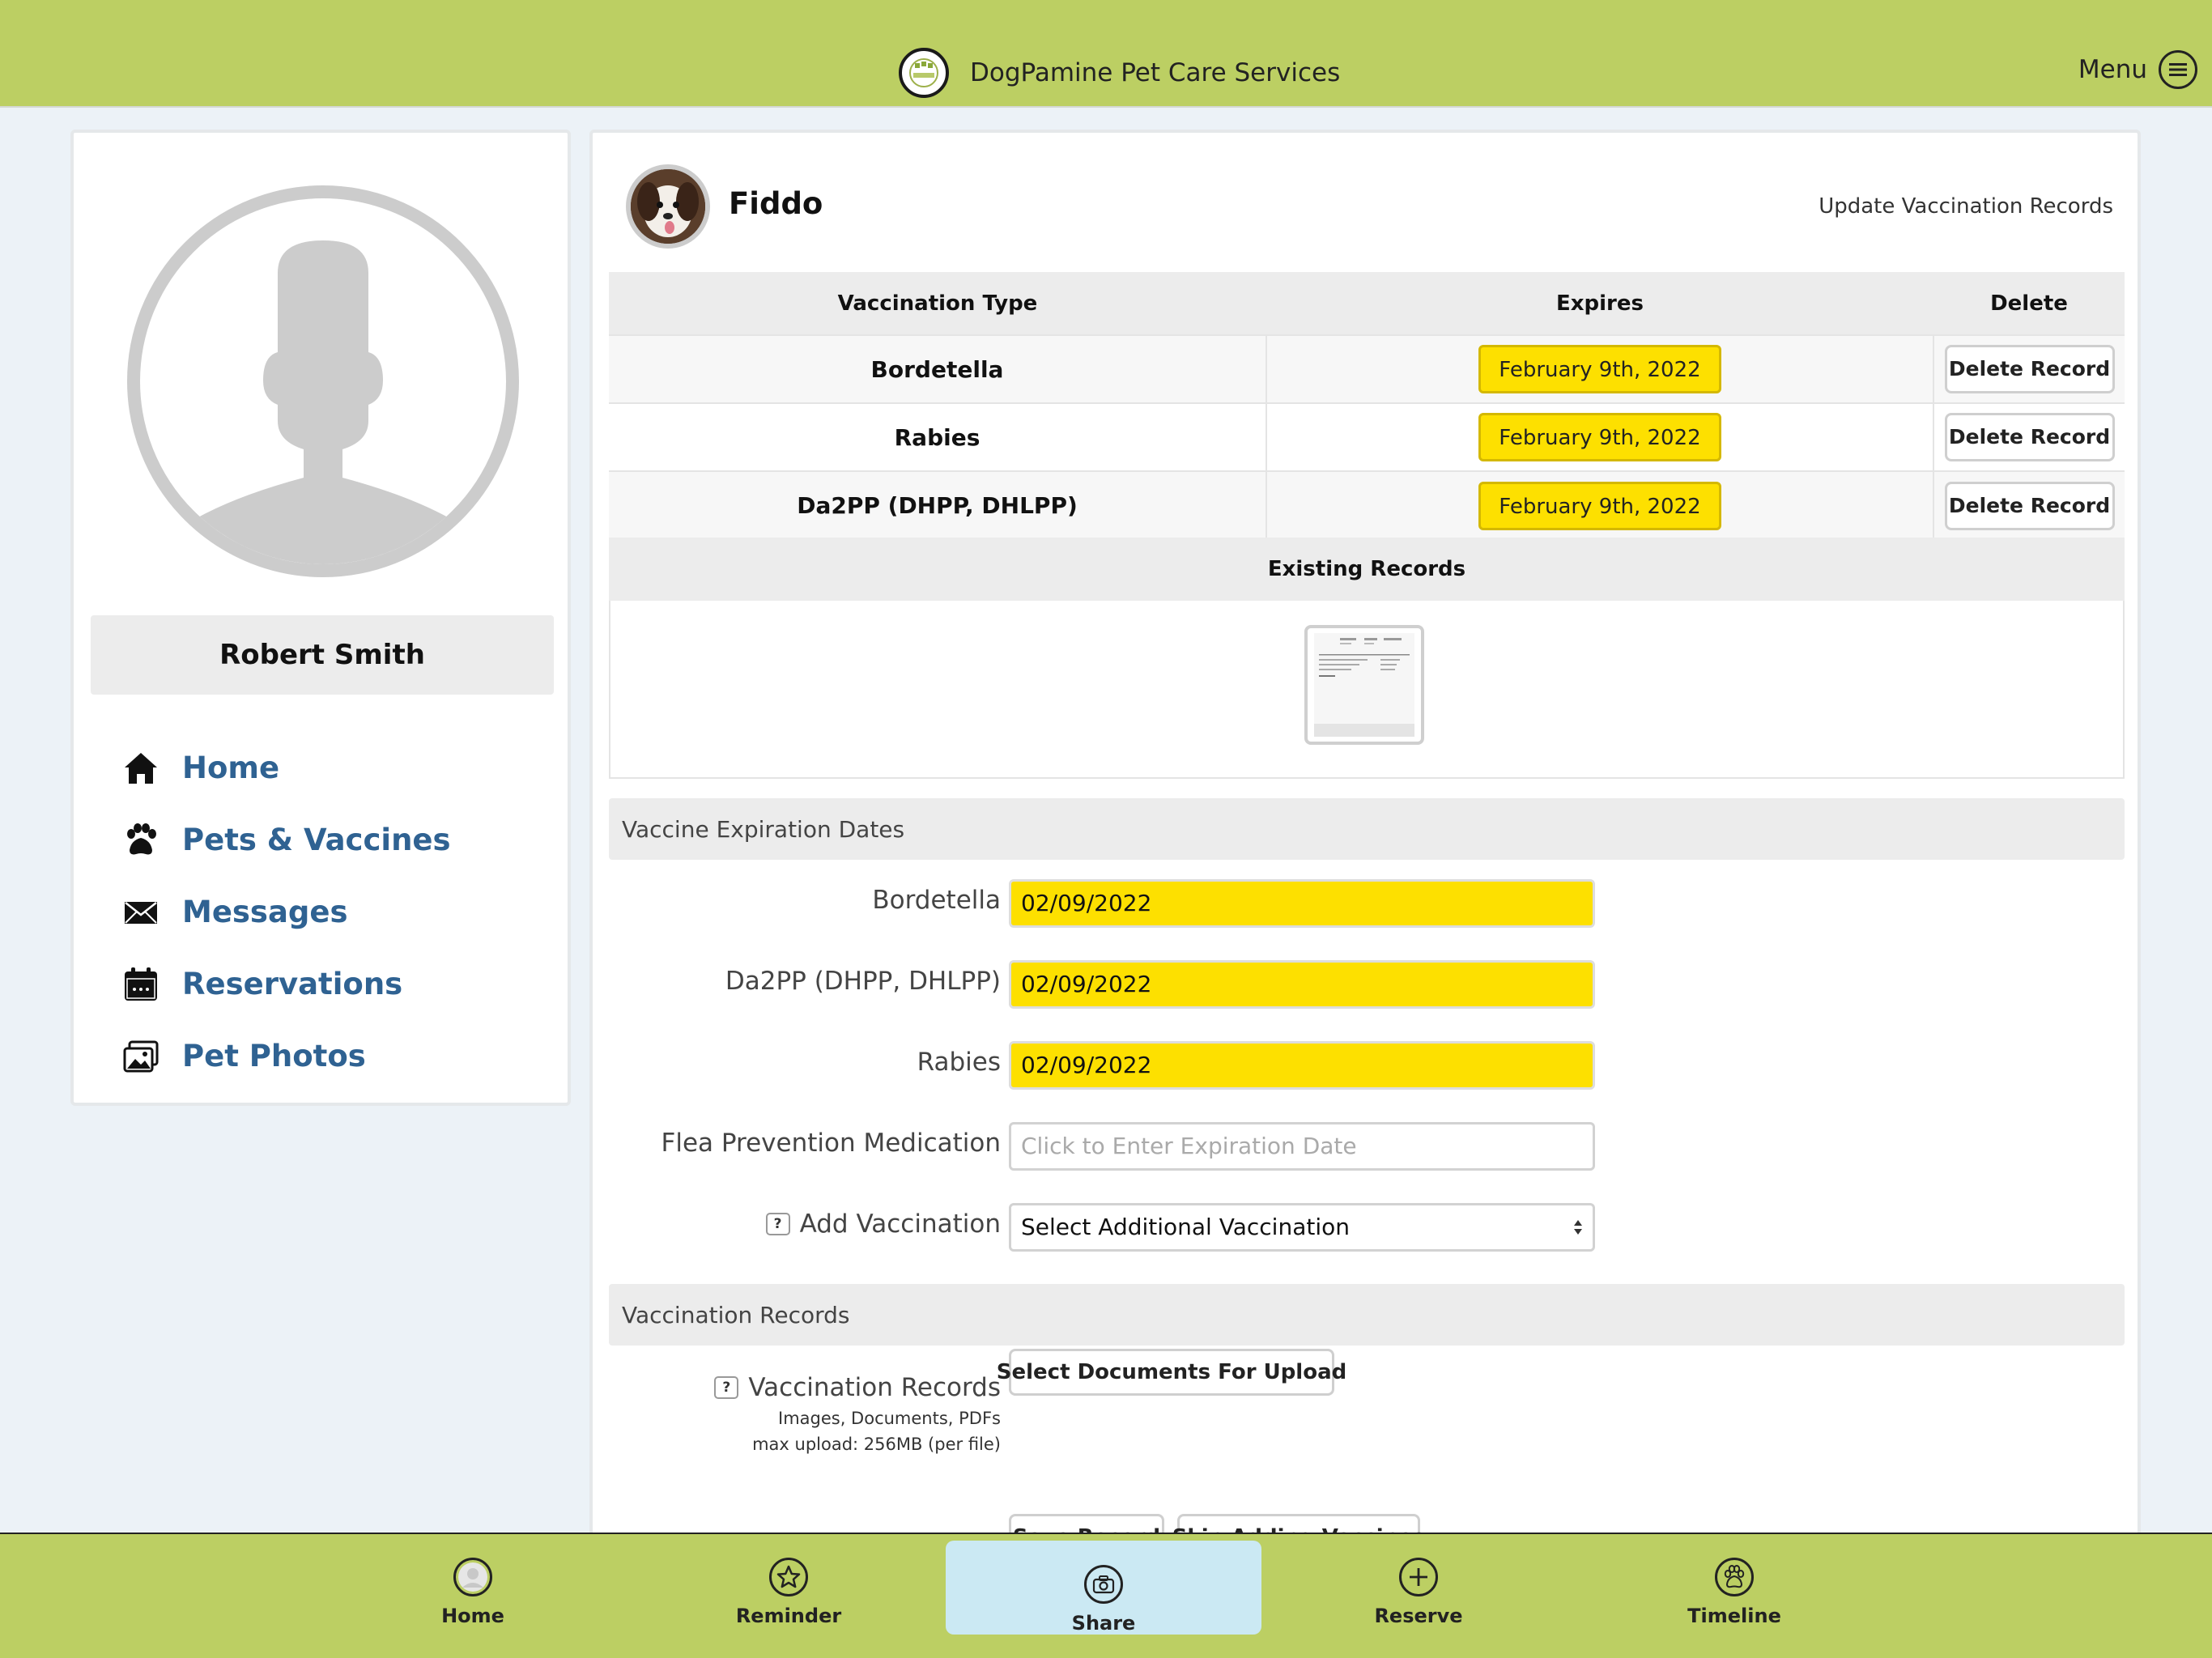  Describe the element at coordinates (1419, 1616) in the screenshot. I see `tab-label: Reserve` at that location.